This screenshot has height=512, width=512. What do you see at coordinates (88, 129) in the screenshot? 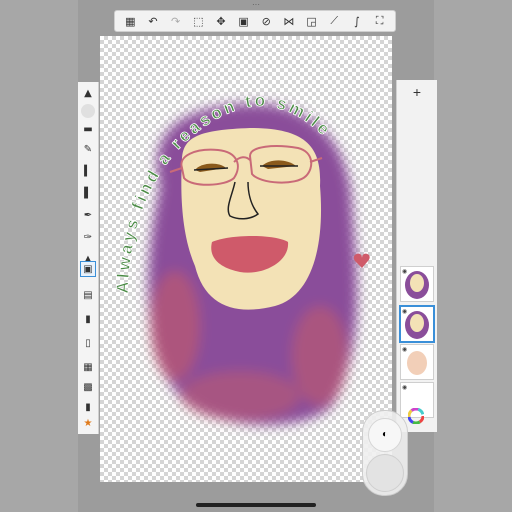
I see `brush-tool-icon: ▬` at bounding box center [88, 129].